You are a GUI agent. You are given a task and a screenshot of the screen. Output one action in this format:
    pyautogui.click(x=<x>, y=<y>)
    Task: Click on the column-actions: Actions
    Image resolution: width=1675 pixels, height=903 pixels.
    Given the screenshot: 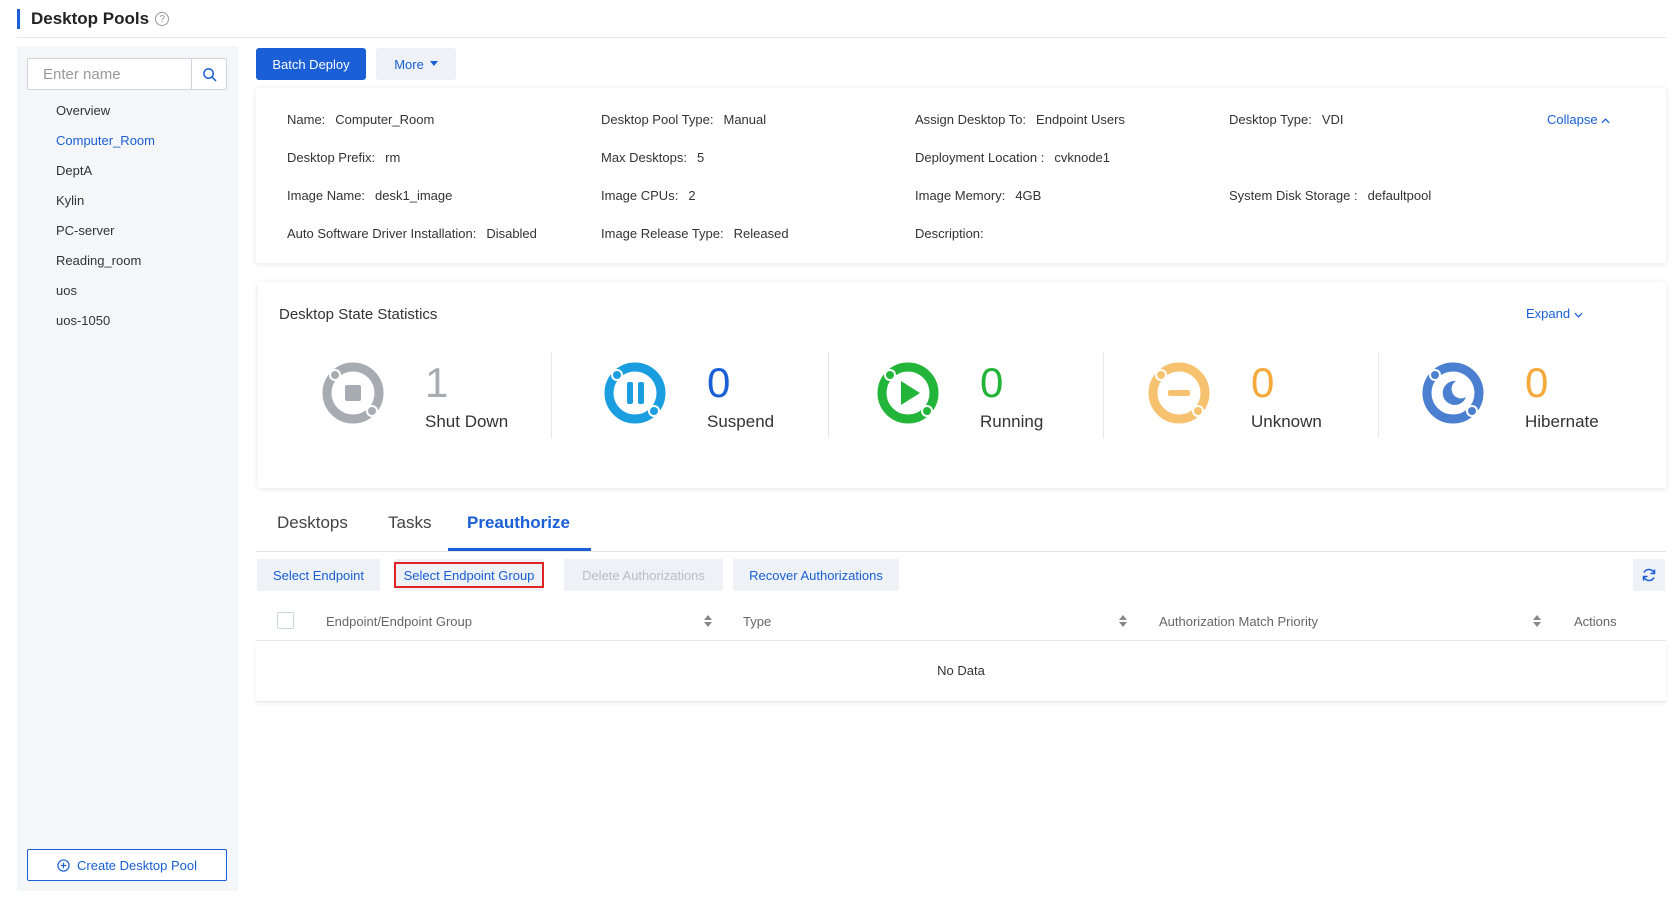 What is the action you would take?
    pyautogui.click(x=1595, y=621)
    